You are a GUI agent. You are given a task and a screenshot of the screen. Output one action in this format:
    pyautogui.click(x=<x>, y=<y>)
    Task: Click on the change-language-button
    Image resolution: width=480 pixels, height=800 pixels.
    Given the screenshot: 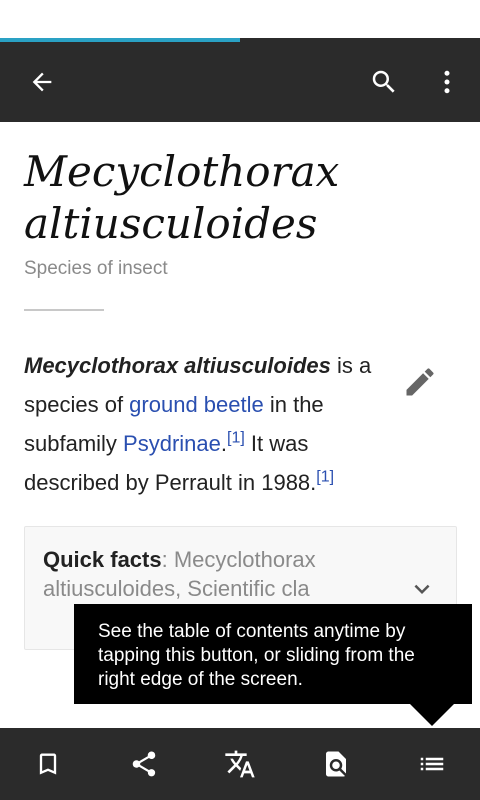 What is the action you would take?
    pyautogui.click(x=240, y=764)
    